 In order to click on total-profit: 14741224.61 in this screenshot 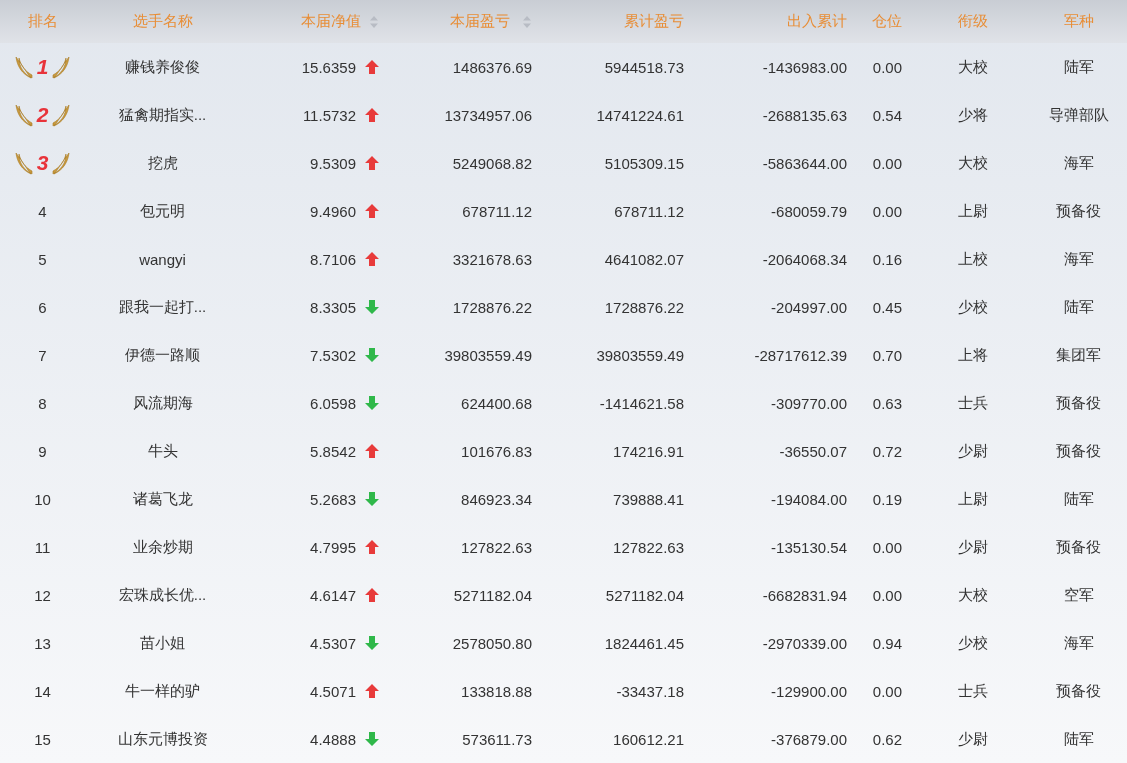, I will do `click(640, 115)`.